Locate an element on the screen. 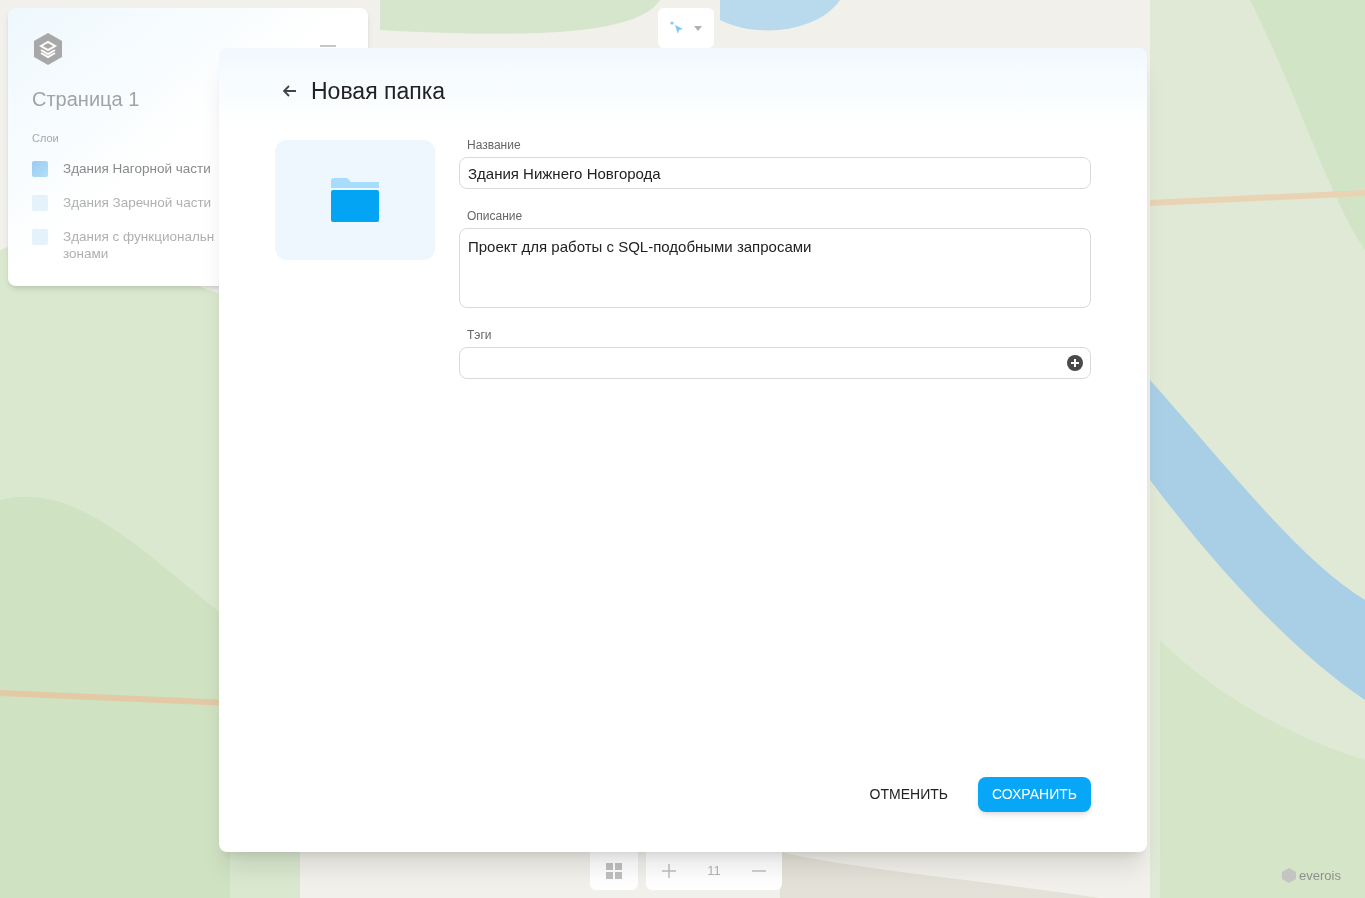 The height and width of the screenshot is (898, 1365). cancel-button: ОТМЕНИТЬ is located at coordinates (908, 794).